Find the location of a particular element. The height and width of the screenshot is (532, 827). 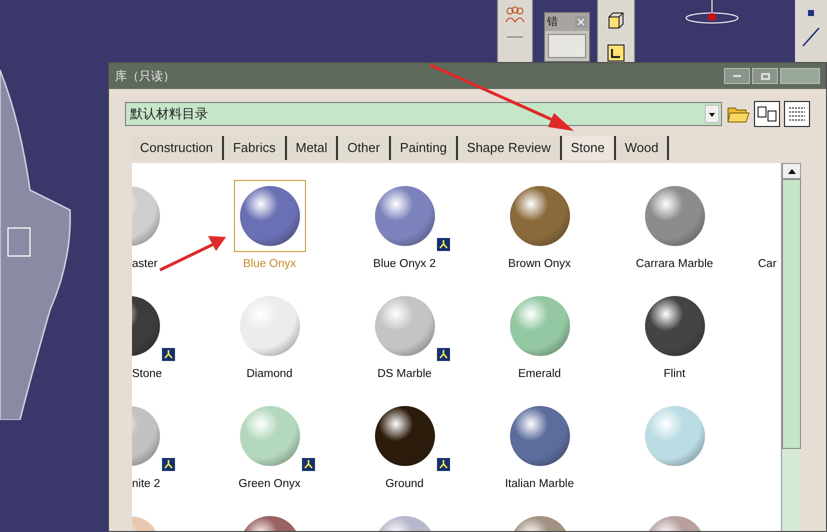

material-label: Diamond is located at coordinates (269, 374).